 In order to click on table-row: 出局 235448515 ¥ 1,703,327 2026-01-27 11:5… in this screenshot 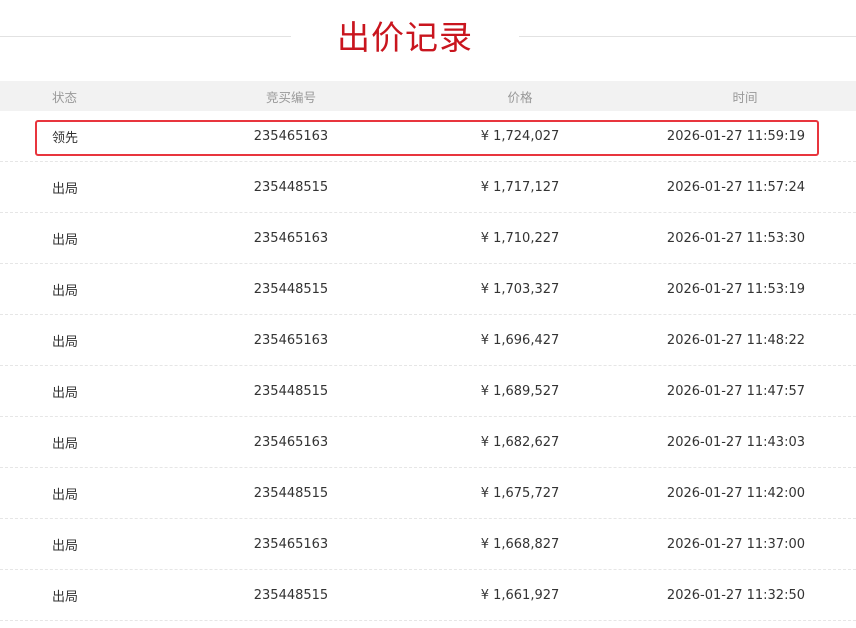, I will do `click(428, 289)`.